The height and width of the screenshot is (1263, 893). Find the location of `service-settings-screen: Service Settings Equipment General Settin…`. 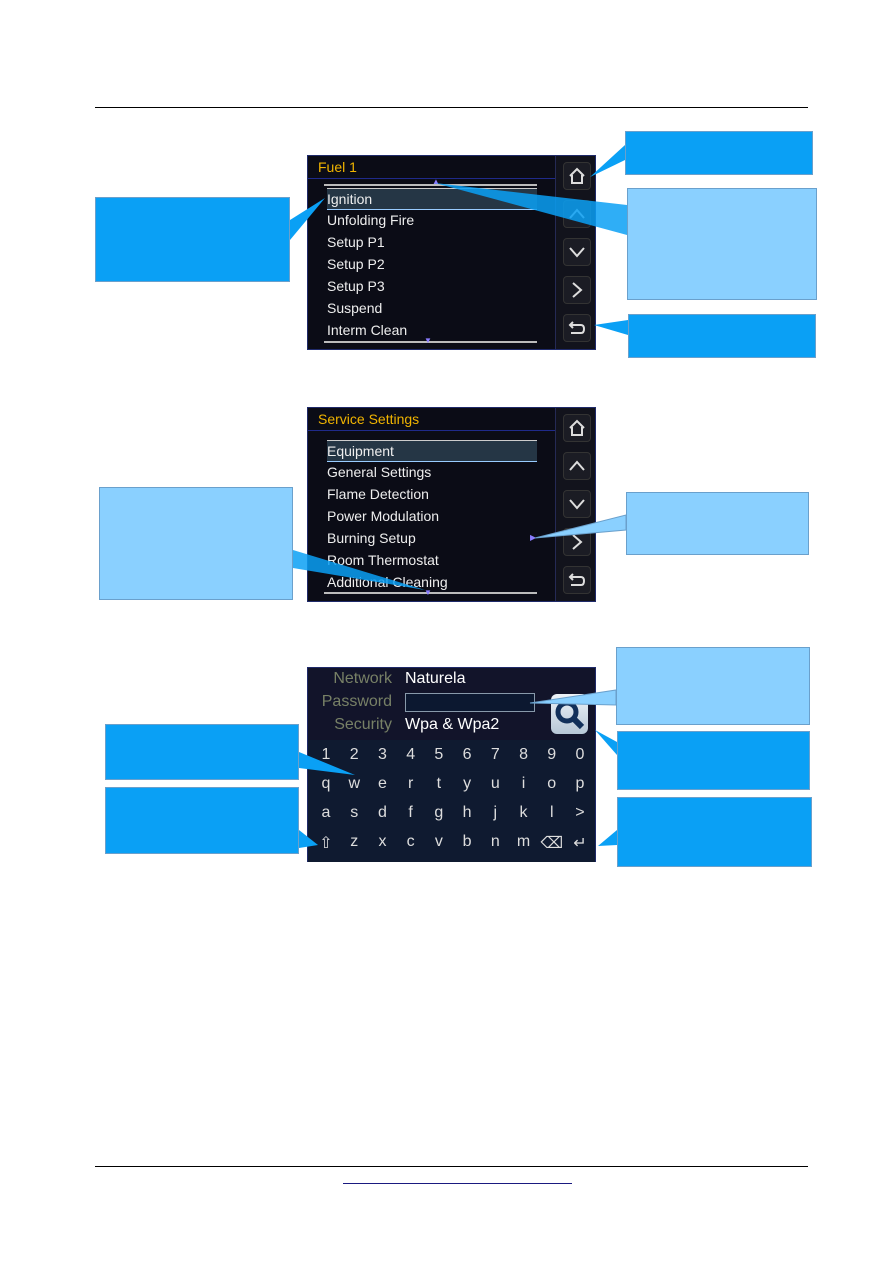

service-settings-screen: Service Settings Equipment General Settin… is located at coordinates (451, 504).